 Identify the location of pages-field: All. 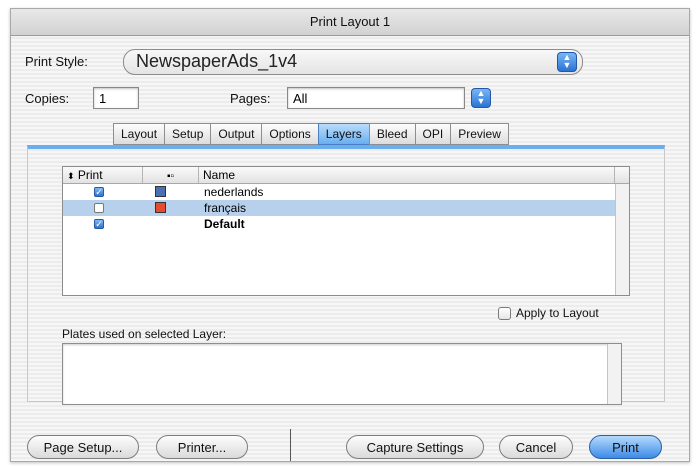
(376, 98).